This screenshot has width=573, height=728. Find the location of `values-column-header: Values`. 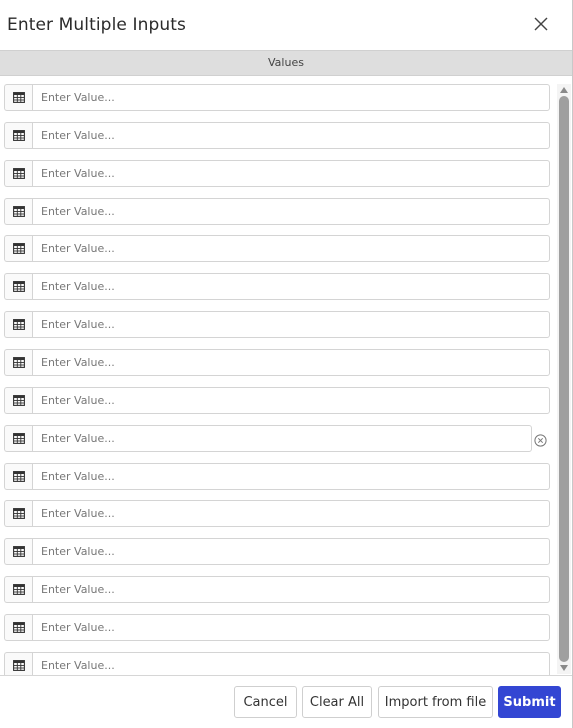

values-column-header: Values is located at coordinates (286, 63).